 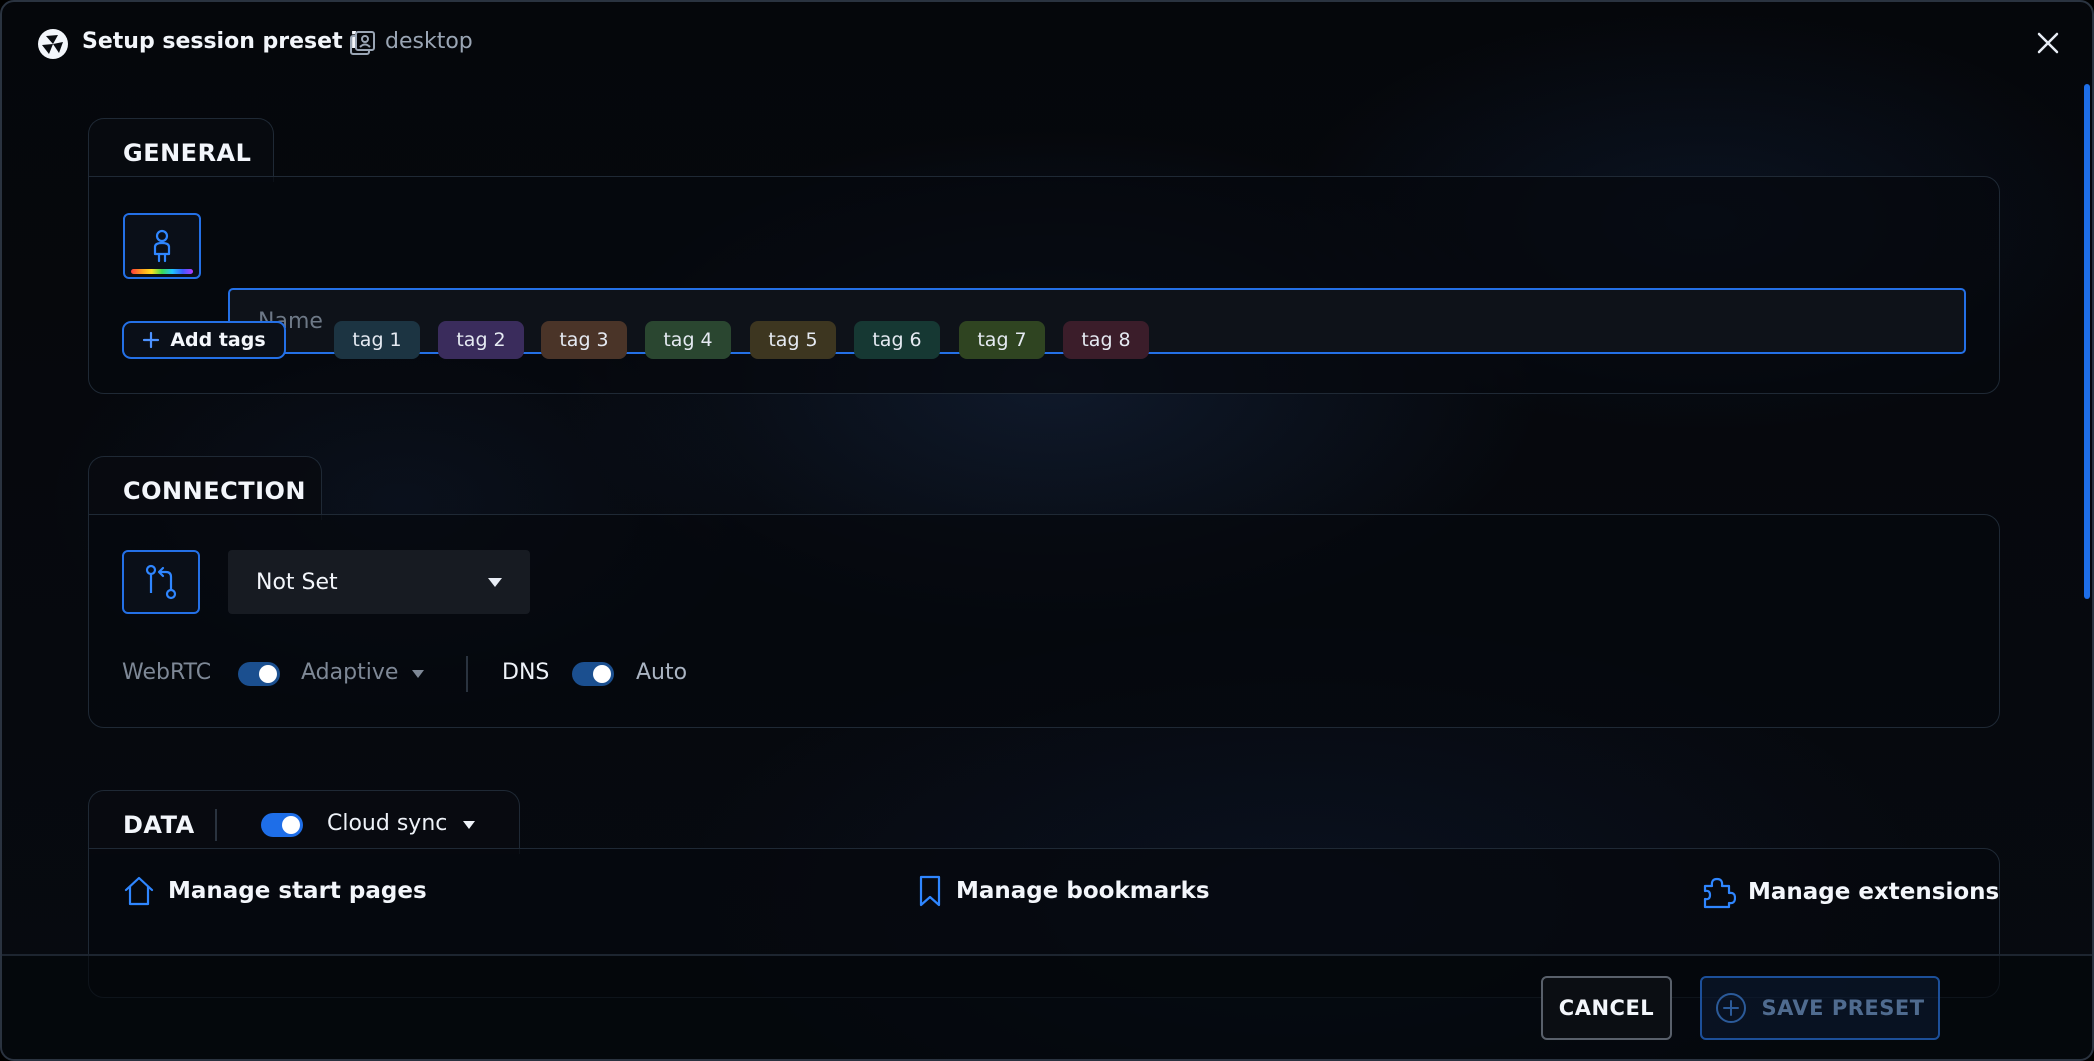 I want to click on plus-icon, so click(x=151, y=340).